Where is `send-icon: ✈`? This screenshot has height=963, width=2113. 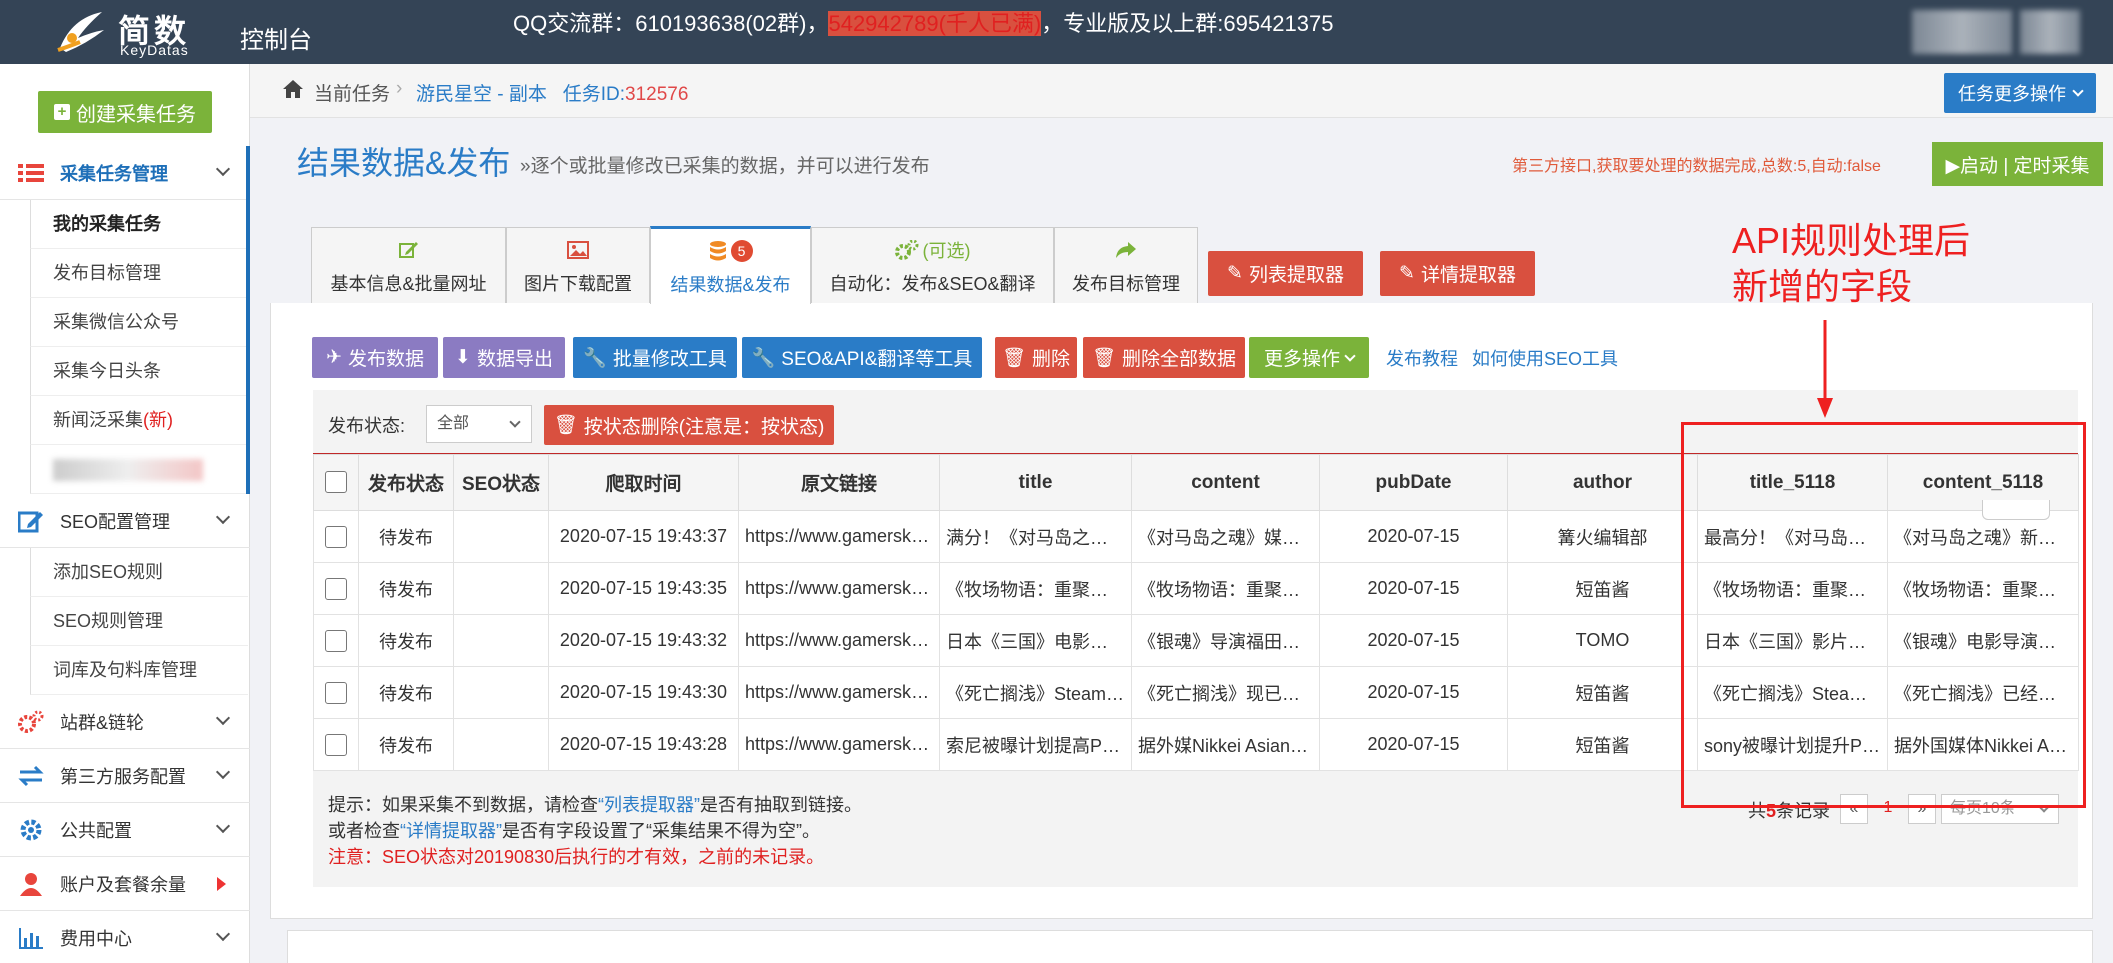
send-icon: ✈ is located at coordinates (334, 357).